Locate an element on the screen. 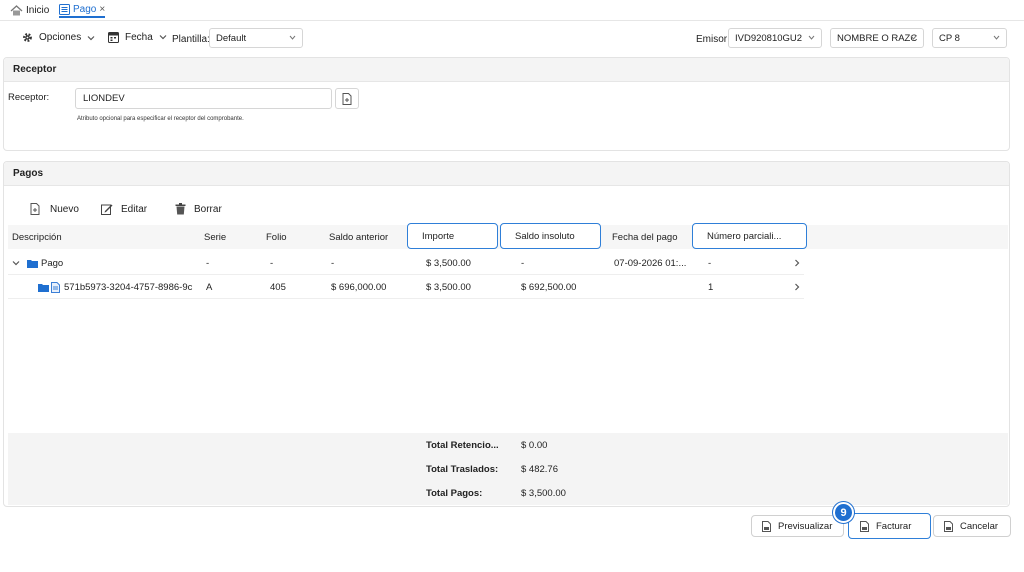 The image size is (1024, 572). pagos-section-title: Pagos is located at coordinates (506, 174).